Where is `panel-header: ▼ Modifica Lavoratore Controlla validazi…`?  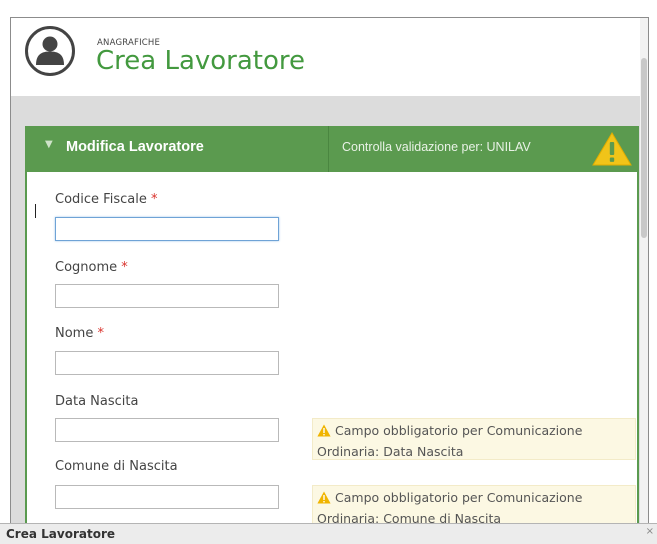
panel-header: ▼ Modifica Lavoratore Controlla validazi… is located at coordinates (331, 149).